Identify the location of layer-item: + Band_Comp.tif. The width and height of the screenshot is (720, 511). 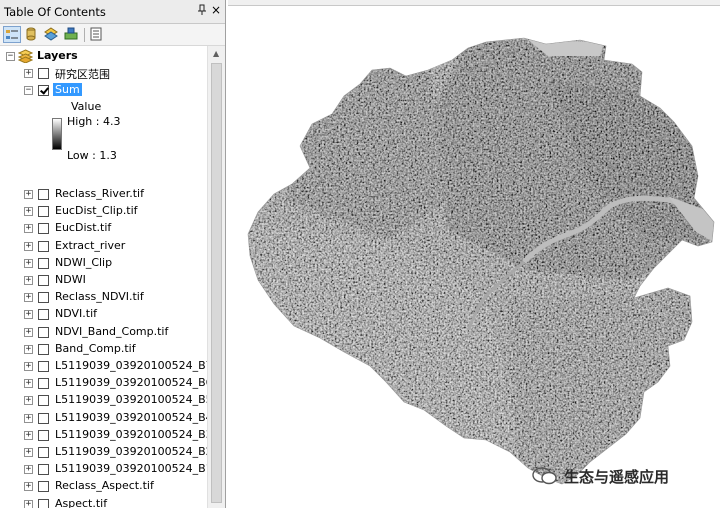
(103, 349).